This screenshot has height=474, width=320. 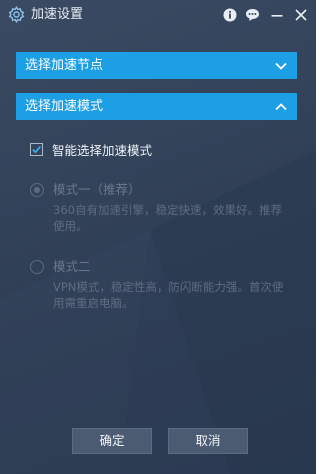 I want to click on mode-option-1-text: 模式一（推荐） 360自有加速引擎，稳定快速，效果好。推荐使用。, so click(x=173, y=208).